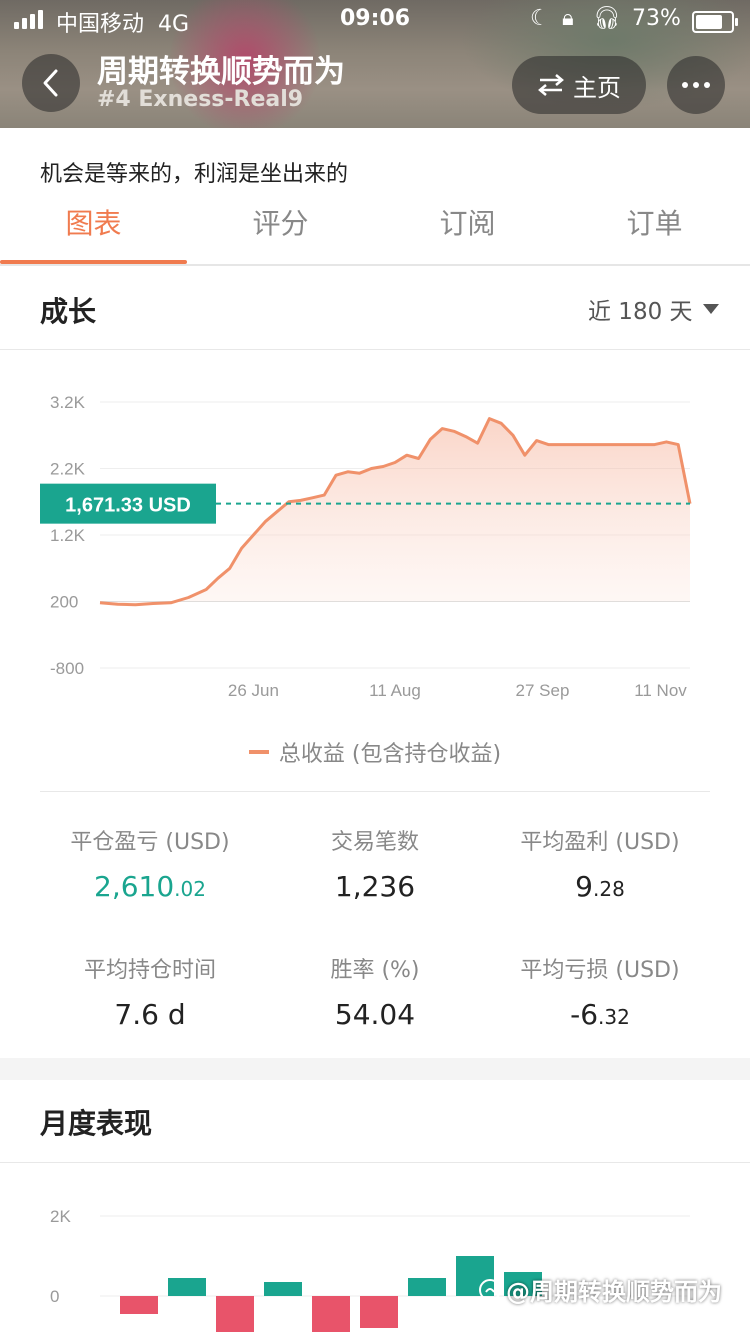  What do you see at coordinates (375, 970) in the screenshot?
I see `stat-label: 胜率 (%)` at bounding box center [375, 970].